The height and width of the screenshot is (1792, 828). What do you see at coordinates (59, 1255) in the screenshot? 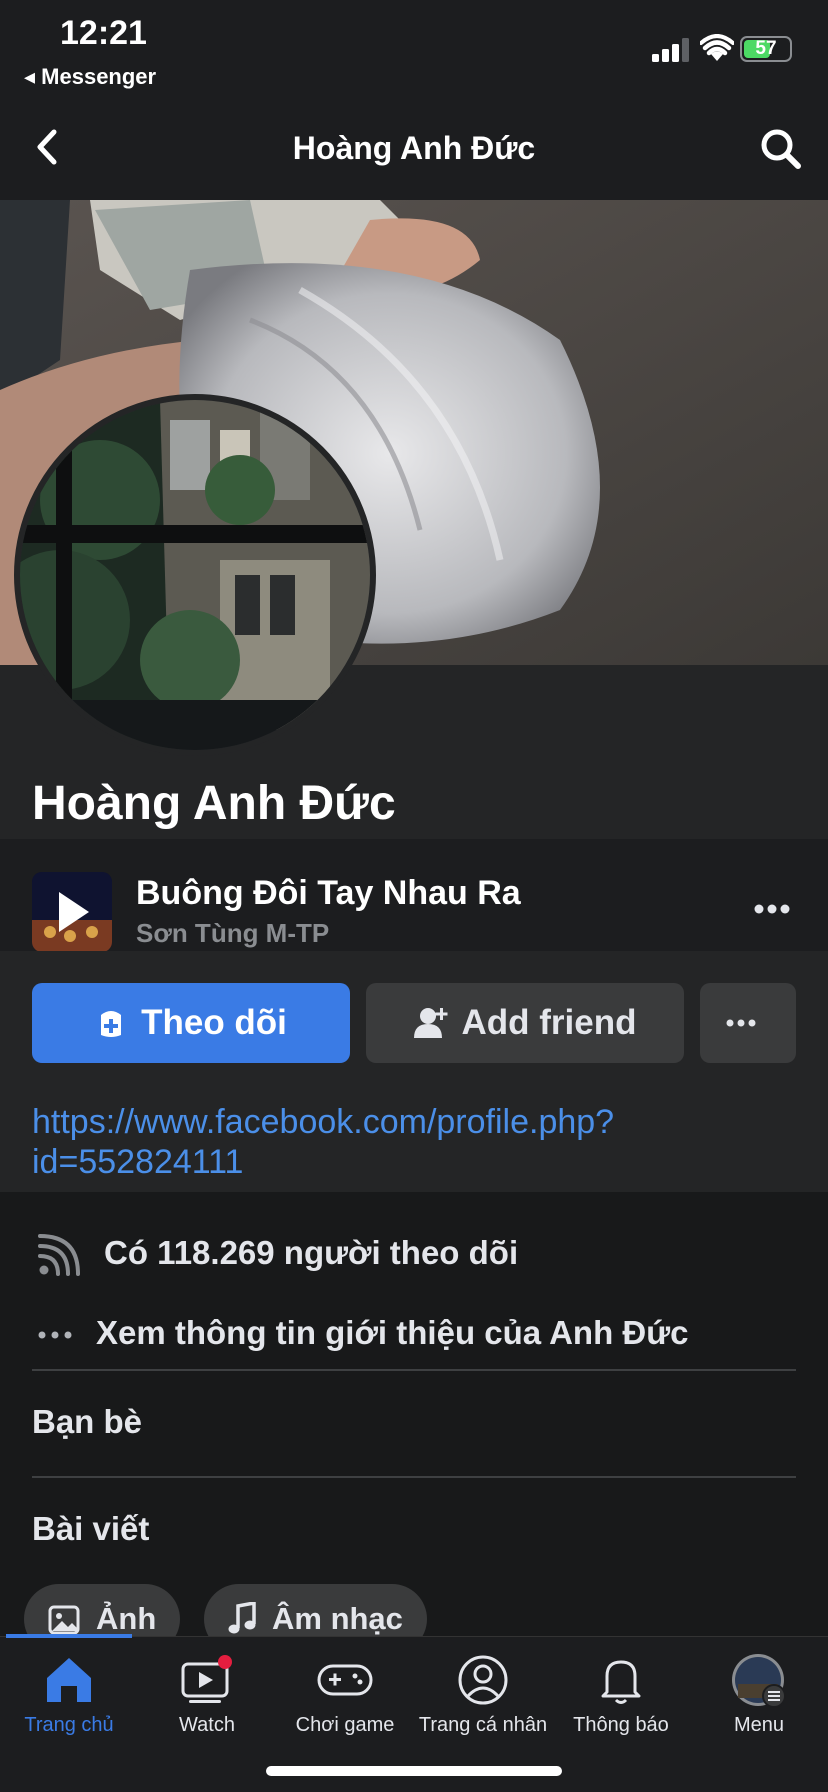
I see `rss-icon` at bounding box center [59, 1255].